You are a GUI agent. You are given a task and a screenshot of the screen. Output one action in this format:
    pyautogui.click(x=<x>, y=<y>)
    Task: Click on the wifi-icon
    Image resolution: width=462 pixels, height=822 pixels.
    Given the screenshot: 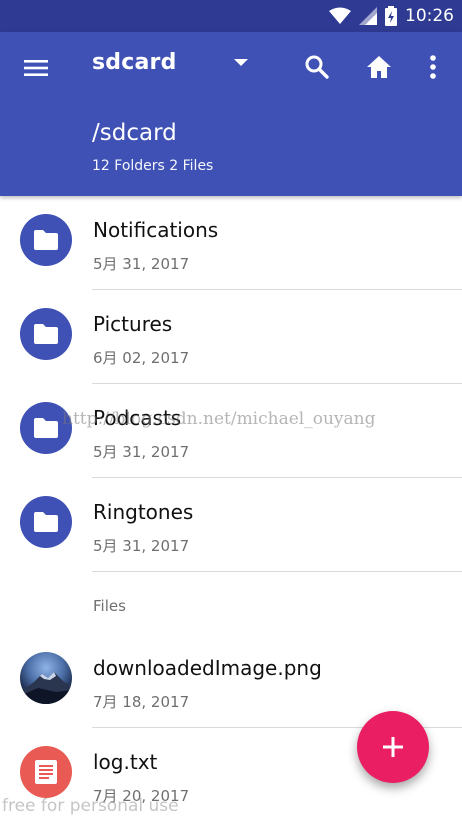 What is the action you would take?
    pyautogui.click(x=340, y=15)
    